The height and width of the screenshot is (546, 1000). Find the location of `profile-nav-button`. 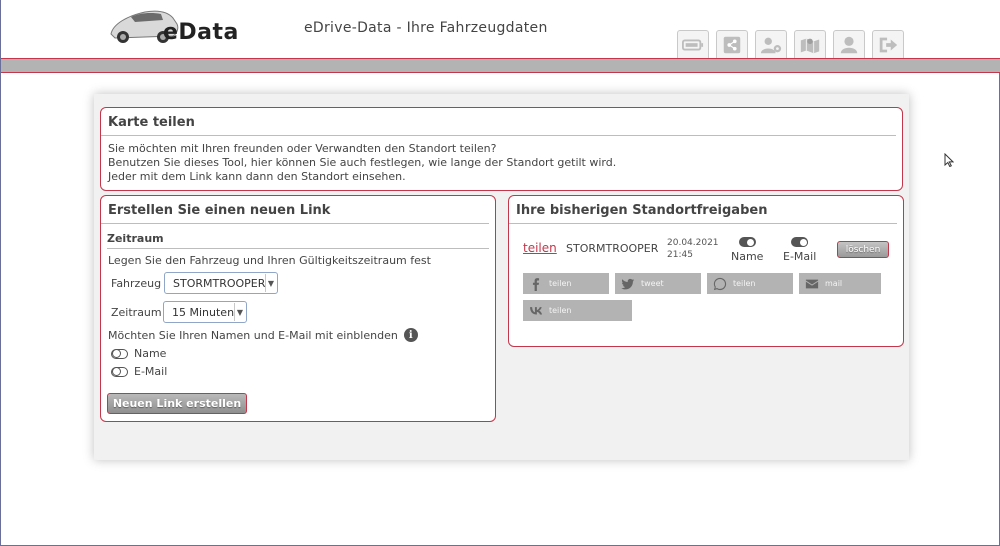

profile-nav-button is located at coordinates (849, 44).